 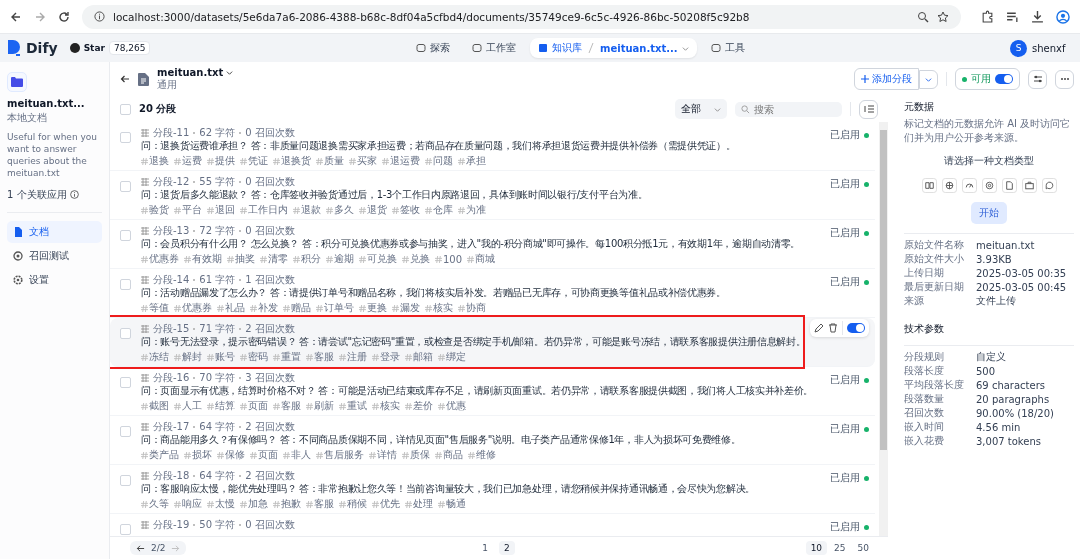 I want to click on add-segment-button: 添加分段, so click(x=886, y=79).